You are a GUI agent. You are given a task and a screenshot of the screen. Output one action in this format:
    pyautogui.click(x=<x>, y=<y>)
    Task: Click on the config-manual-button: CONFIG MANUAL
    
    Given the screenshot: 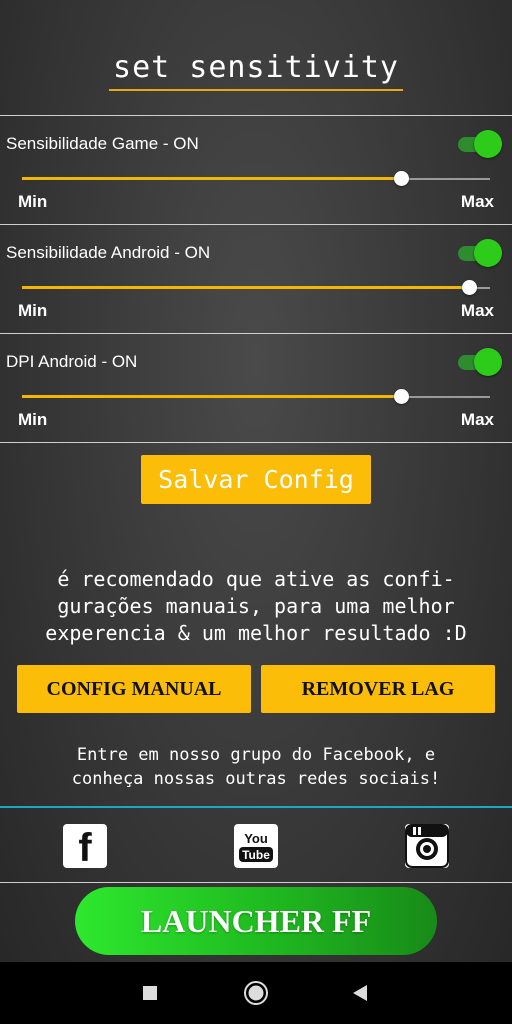 What is the action you would take?
    pyautogui.click(x=134, y=689)
    